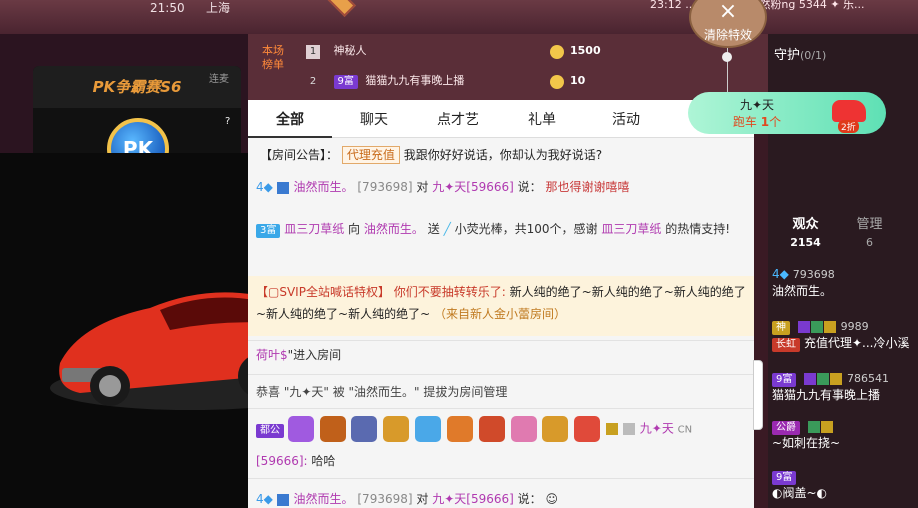 This screenshot has width=918, height=508. I want to click on chest-medal-icon, so click(491, 429).